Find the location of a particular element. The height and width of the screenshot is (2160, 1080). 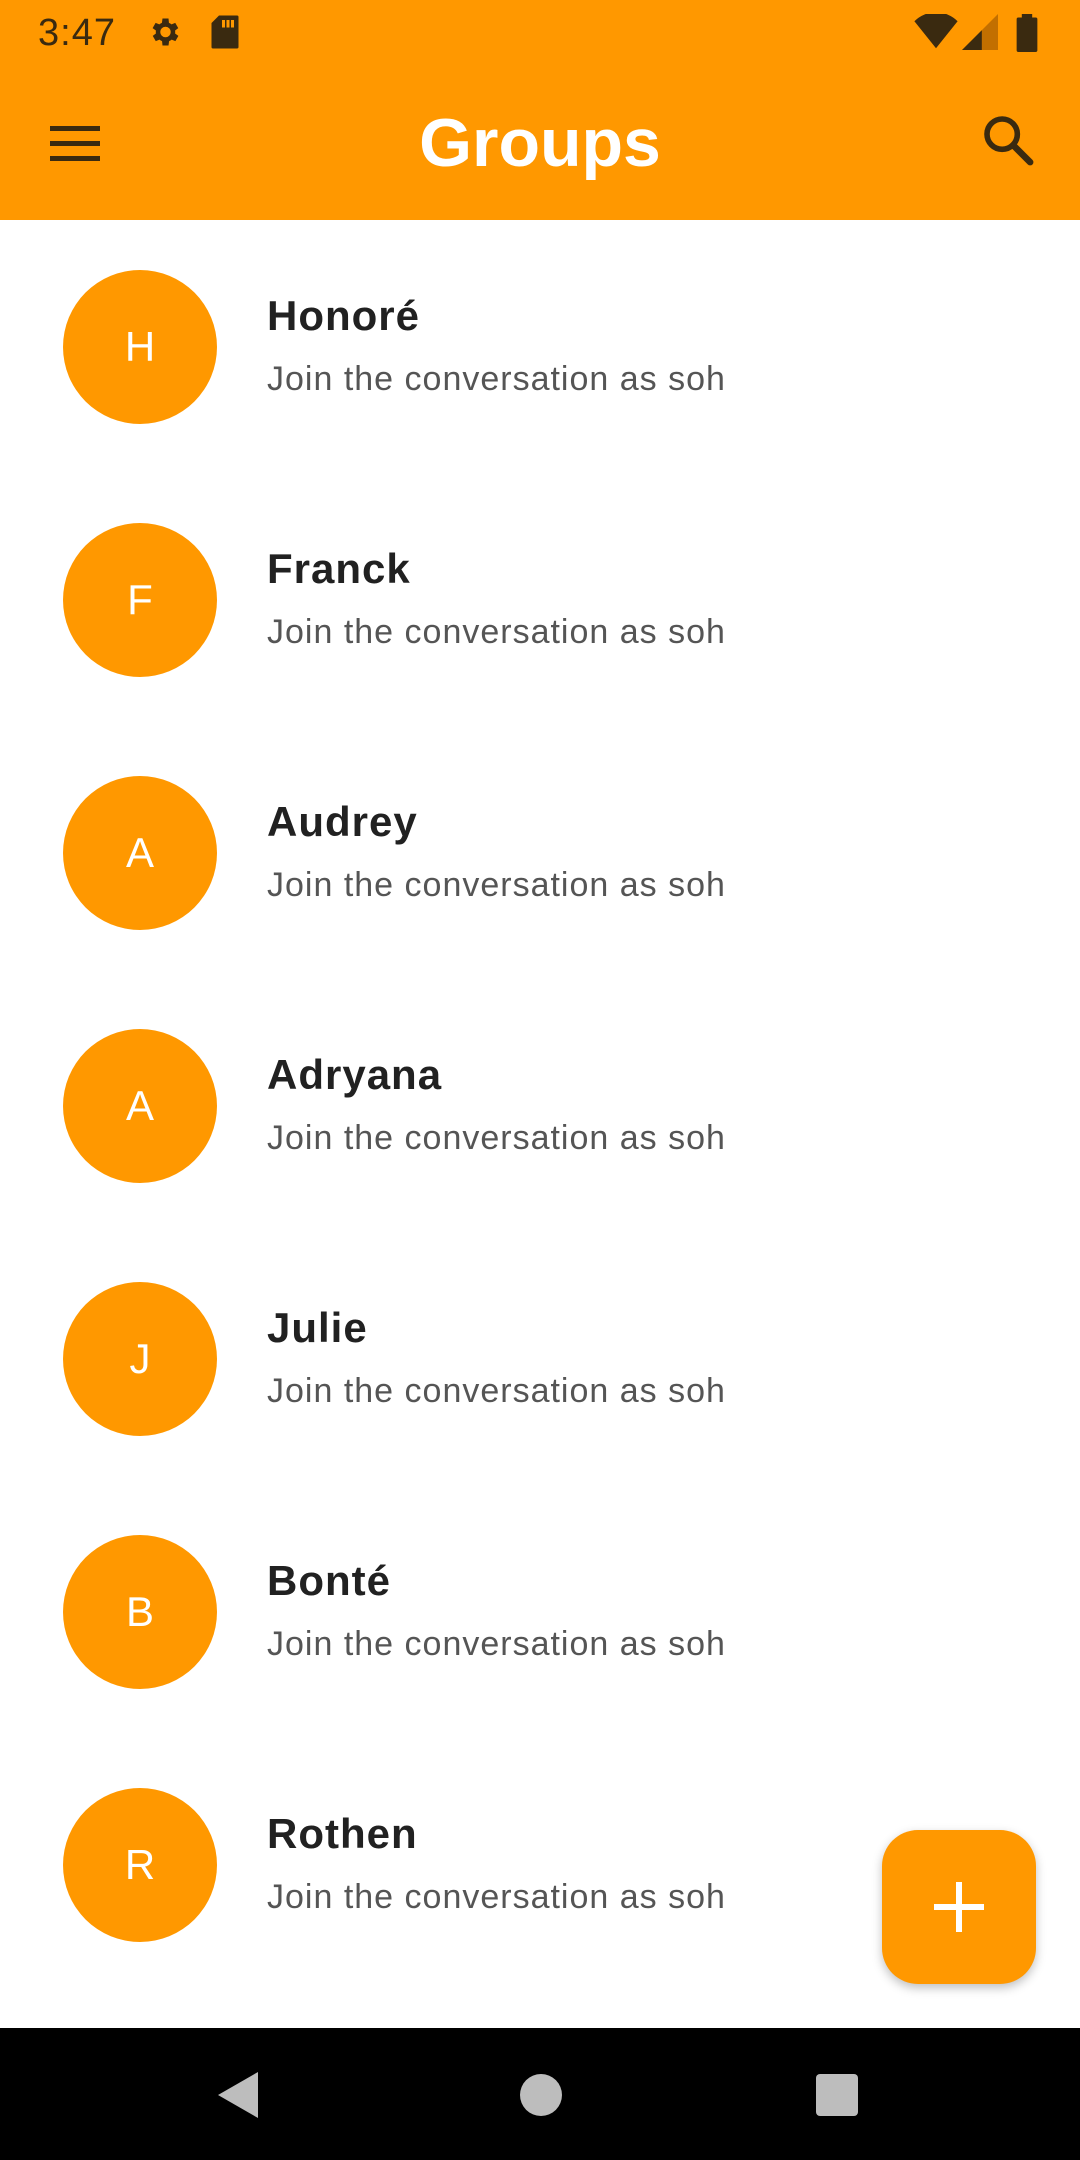

search-button is located at coordinates (1015, 147).